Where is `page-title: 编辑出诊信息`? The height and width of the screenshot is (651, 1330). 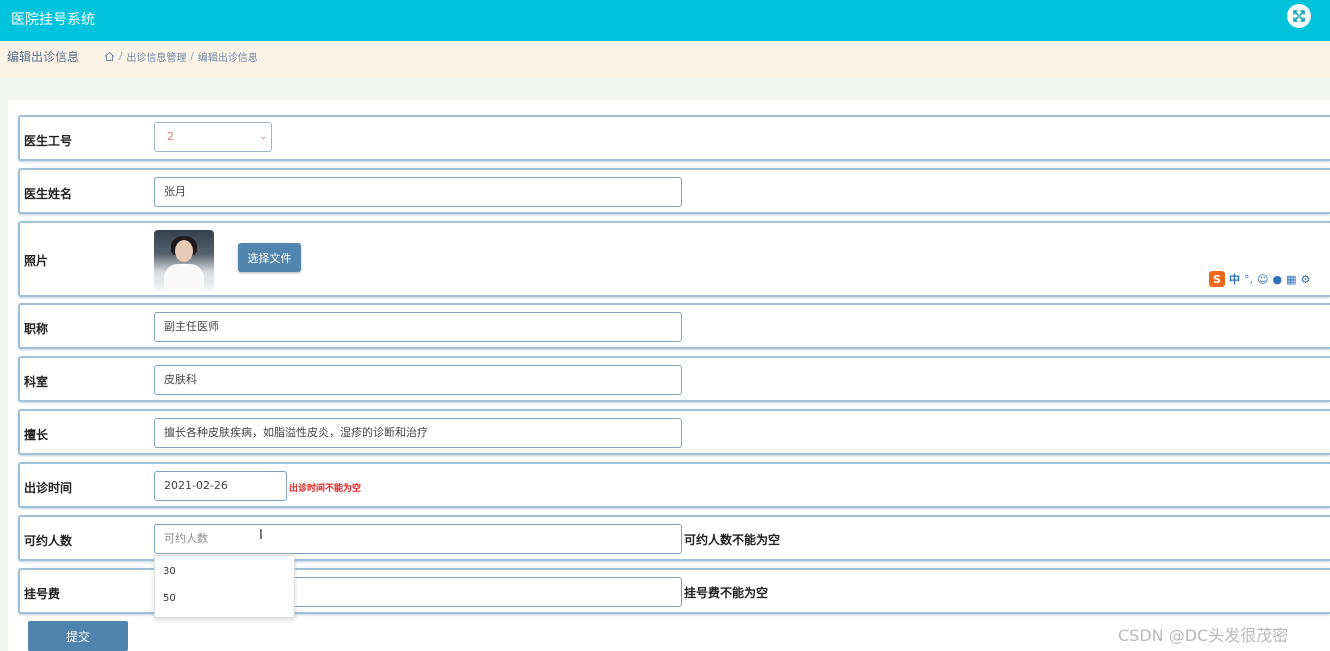 page-title: 编辑出诊信息 is located at coordinates (43, 57).